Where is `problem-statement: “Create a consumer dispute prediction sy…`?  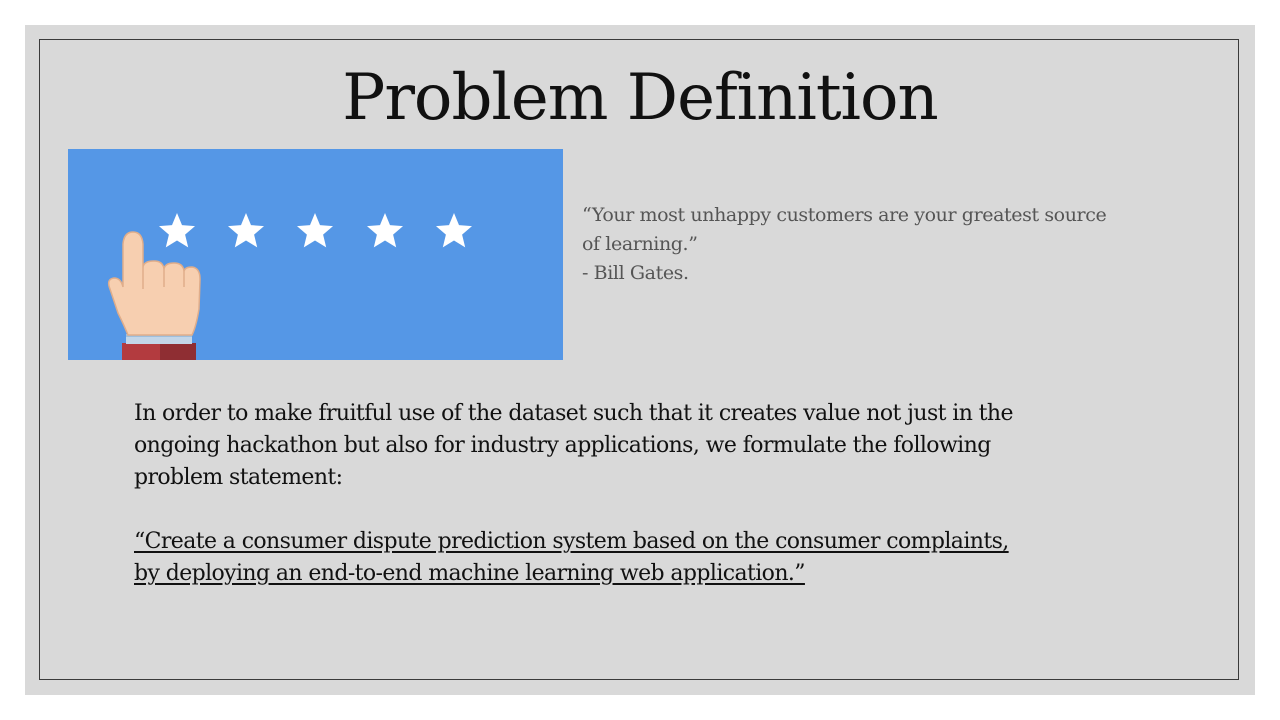
problem-statement: “Create a consumer dispute prediction sy… is located at coordinates (664, 558).